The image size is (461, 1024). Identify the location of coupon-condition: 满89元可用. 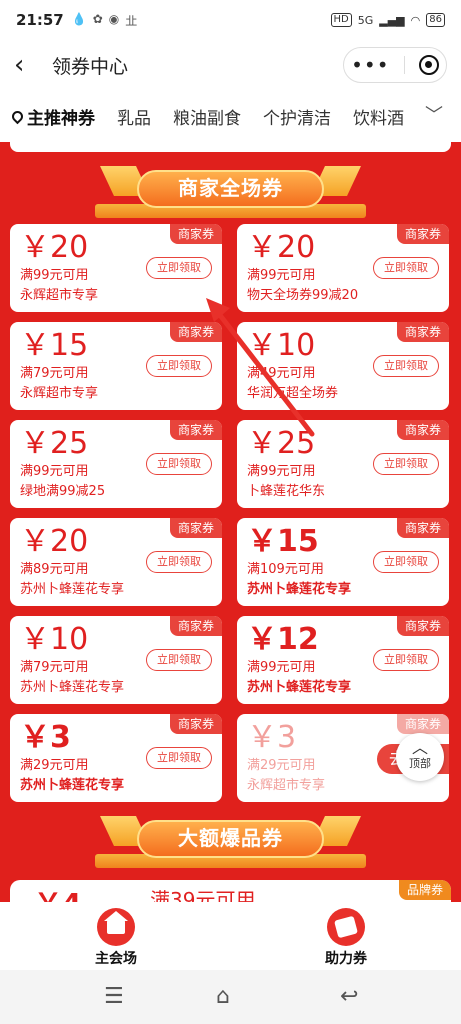
(54, 569).